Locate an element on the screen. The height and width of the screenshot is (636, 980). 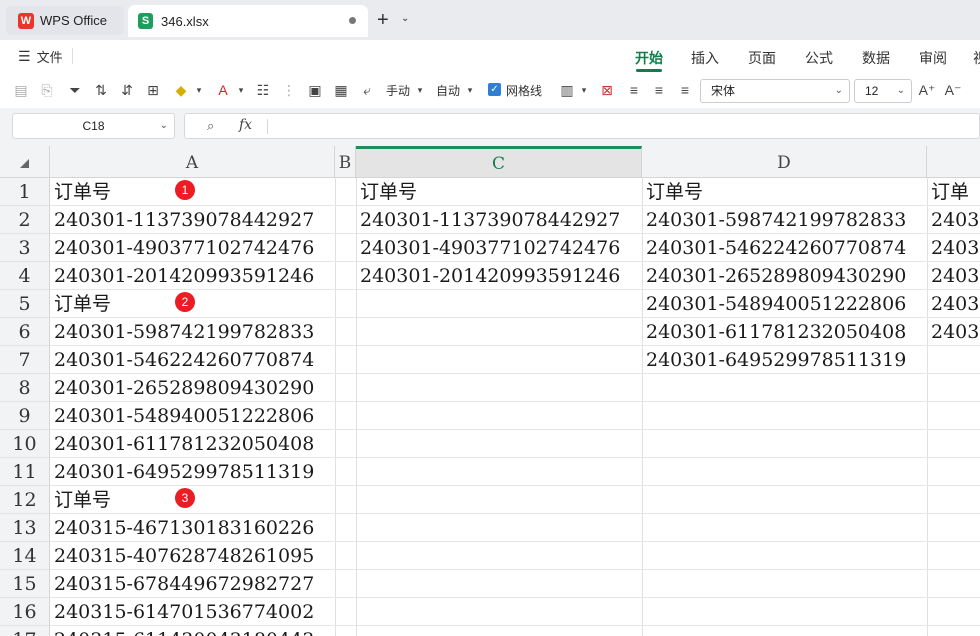
fill-color-icon: ◆ is located at coordinates (181, 90).